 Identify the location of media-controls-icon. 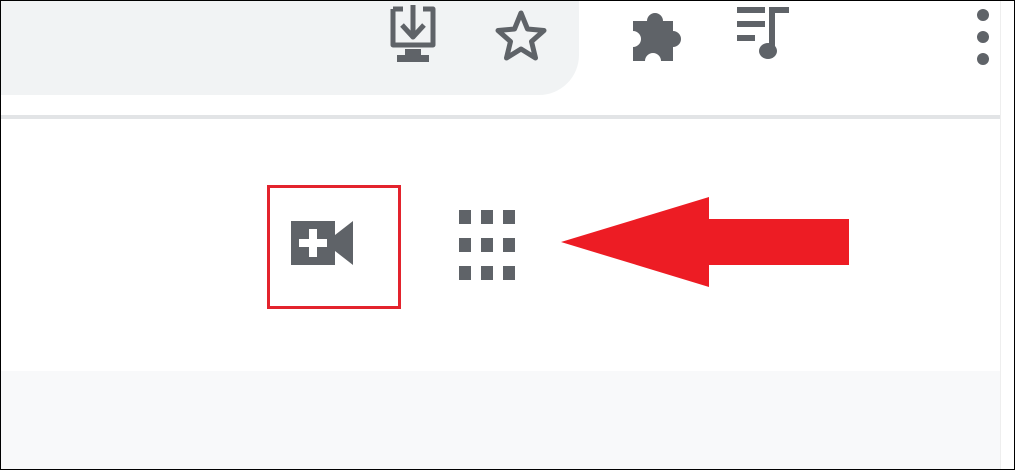
(765, 33).